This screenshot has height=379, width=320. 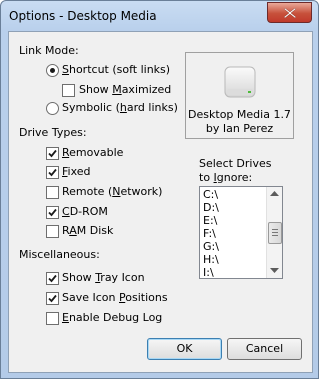 What do you see at coordinates (49, 50) in the screenshot?
I see `link-mode-heading: Link Mode:` at bounding box center [49, 50].